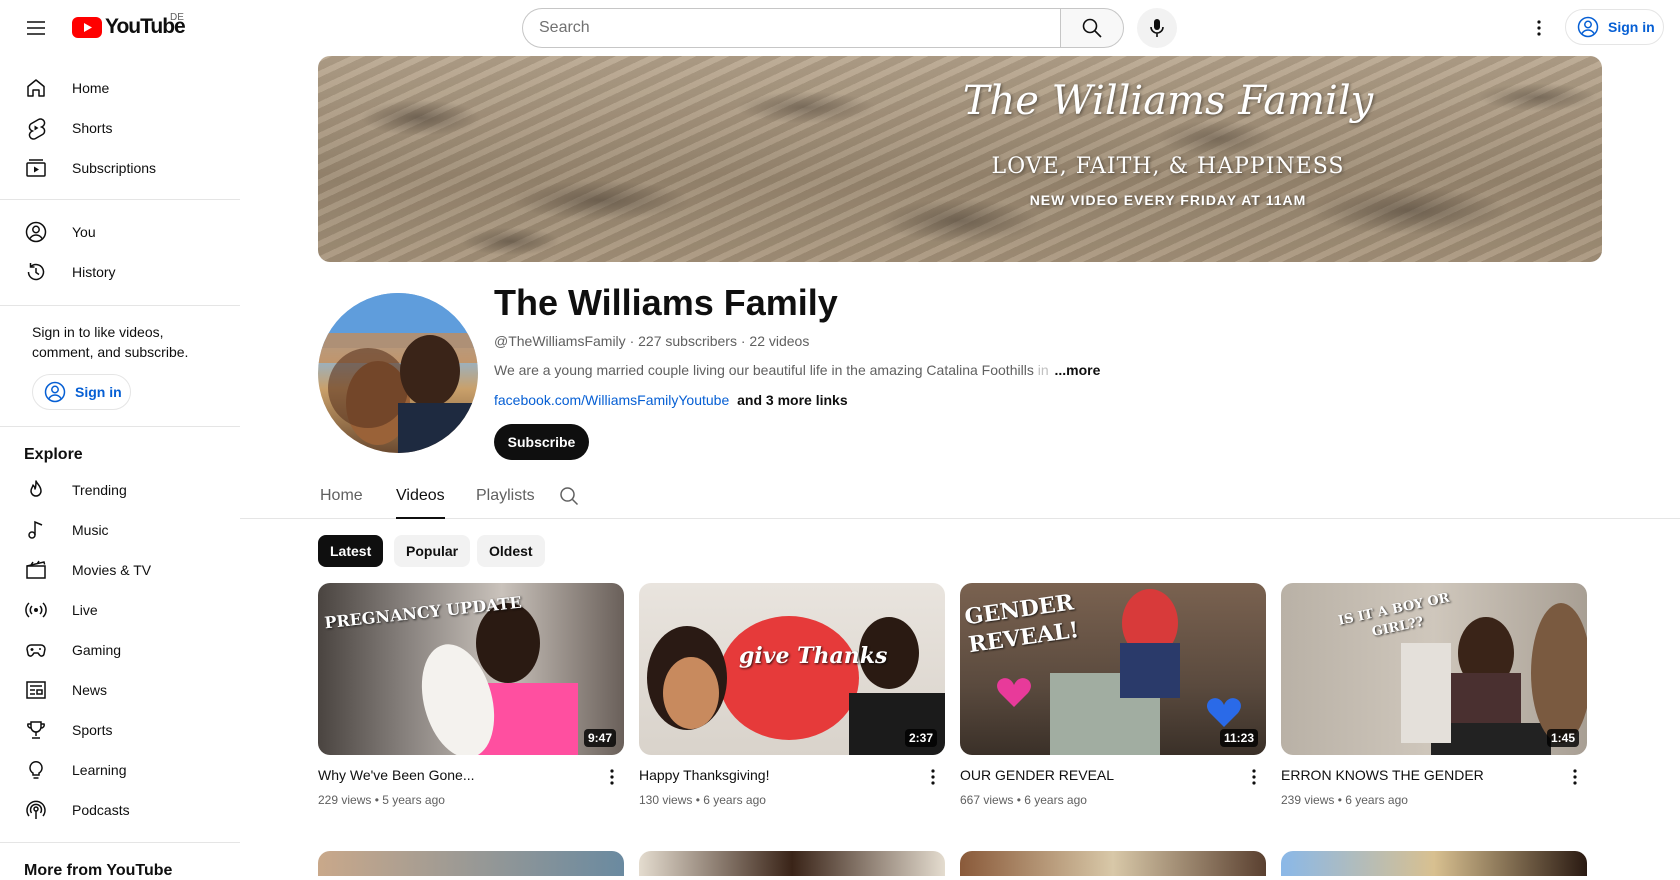  What do you see at coordinates (36, 272) in the screenshot?
I see `history-icon` at bounding box center [36, 272].